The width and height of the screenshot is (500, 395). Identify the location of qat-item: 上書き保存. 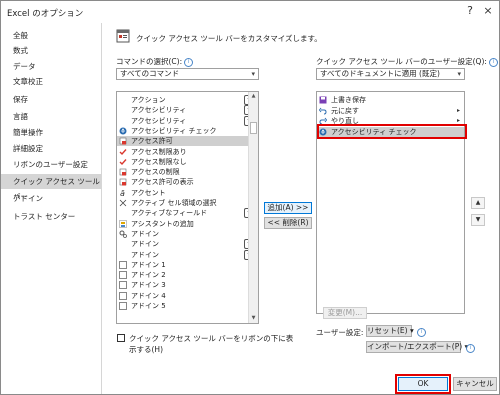
(390, 100).